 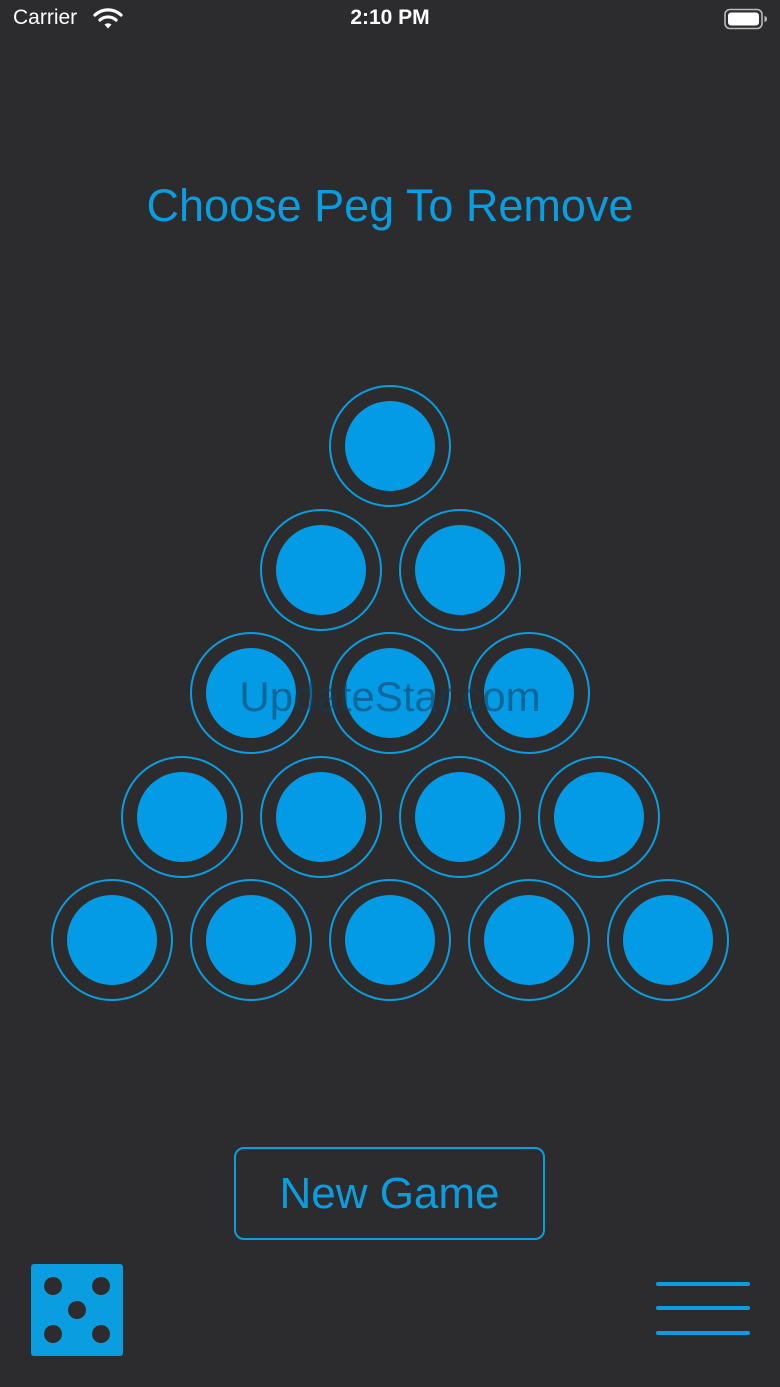 I want to click on peg-hole-r5-c4, so click(x=529, y=940).